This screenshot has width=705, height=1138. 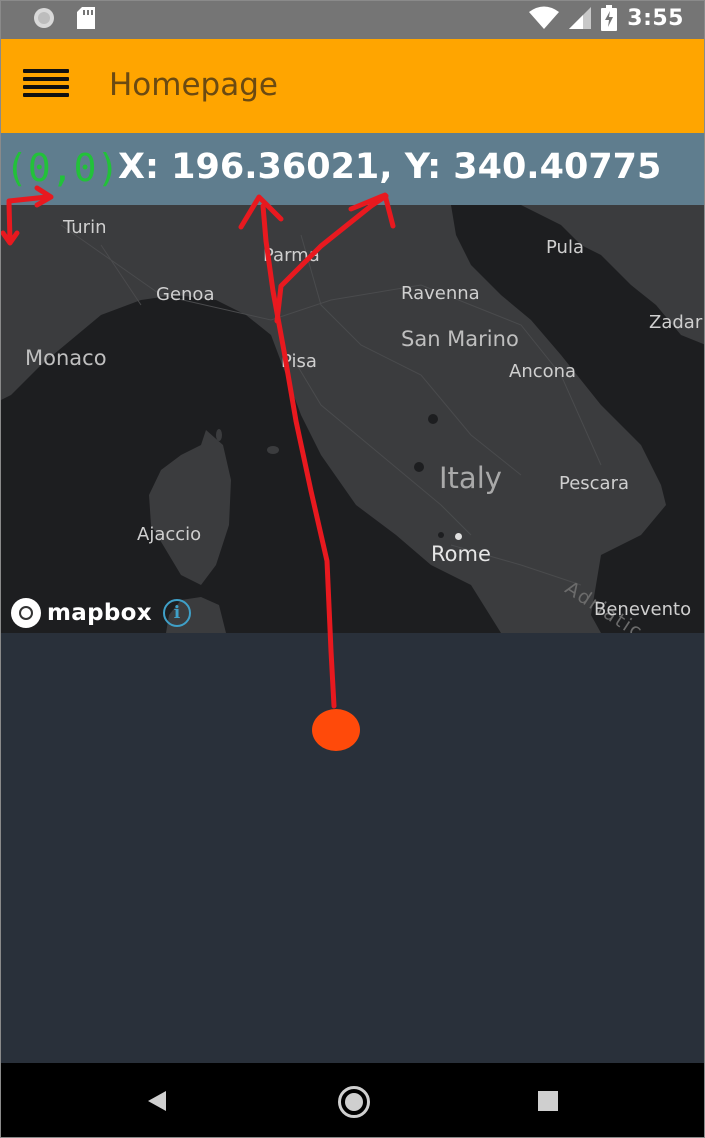 What do you see at coordinates (169, 534) in the screenshot?
I see `map-label-ajaccio: Ajaccio` at bounding box center [169, 534].